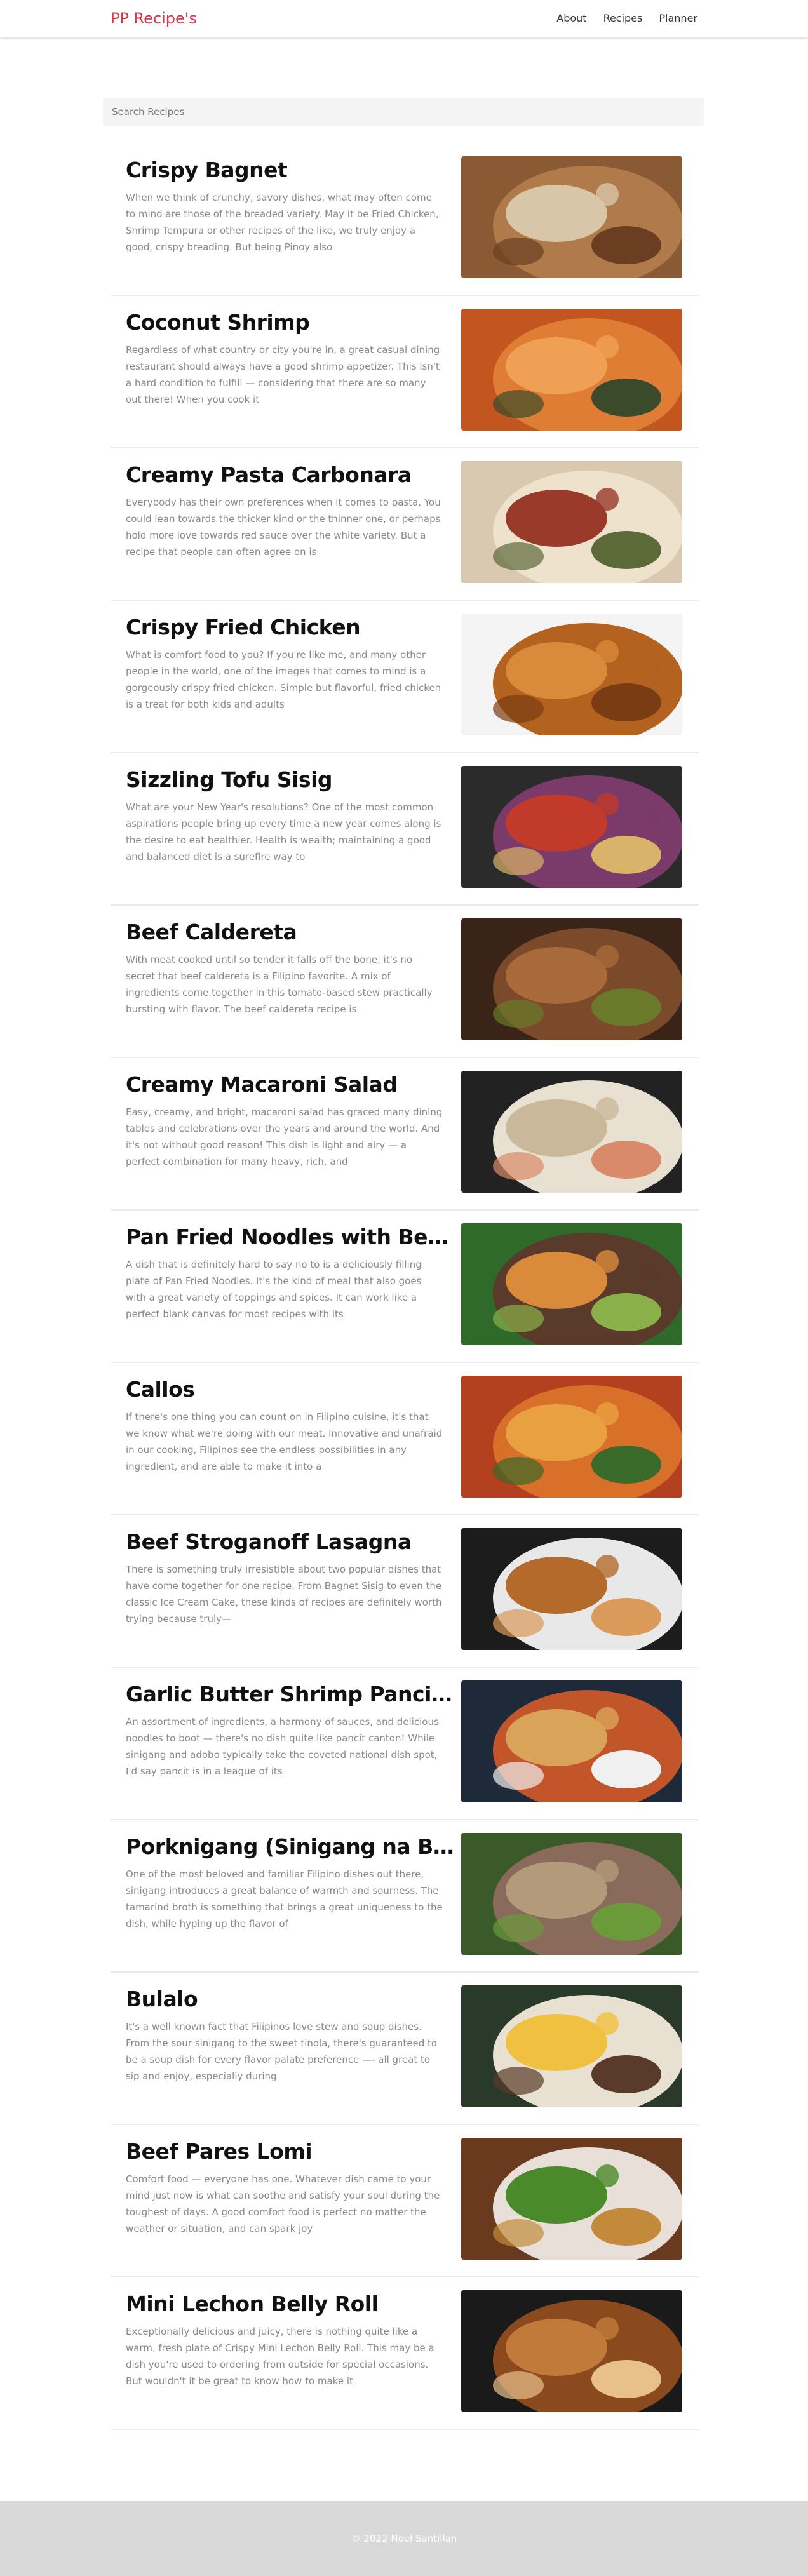  I want to click on recipe-title: Sizzling Tofu Sisig, so click(291, 779).